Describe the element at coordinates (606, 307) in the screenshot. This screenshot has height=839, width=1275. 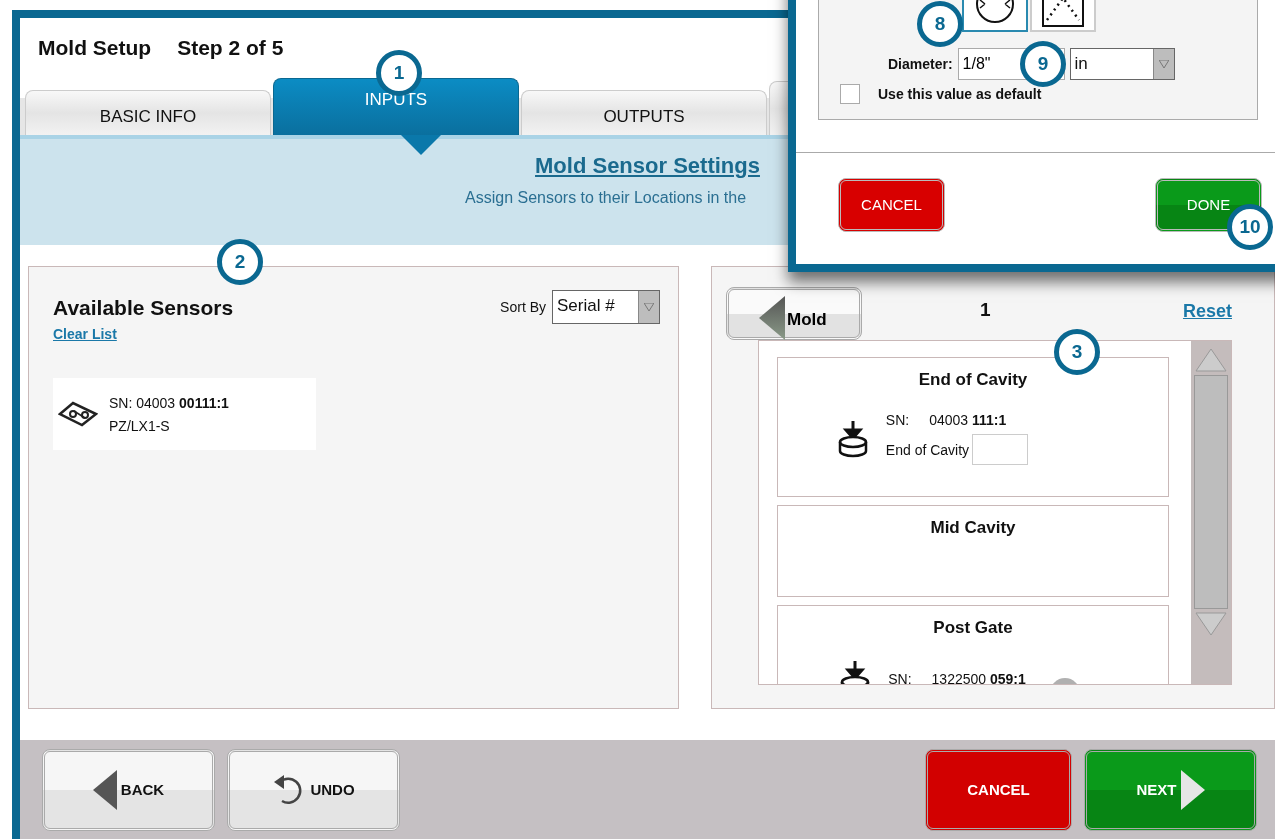
I see `sort-dropdown: Serial #` at that location.